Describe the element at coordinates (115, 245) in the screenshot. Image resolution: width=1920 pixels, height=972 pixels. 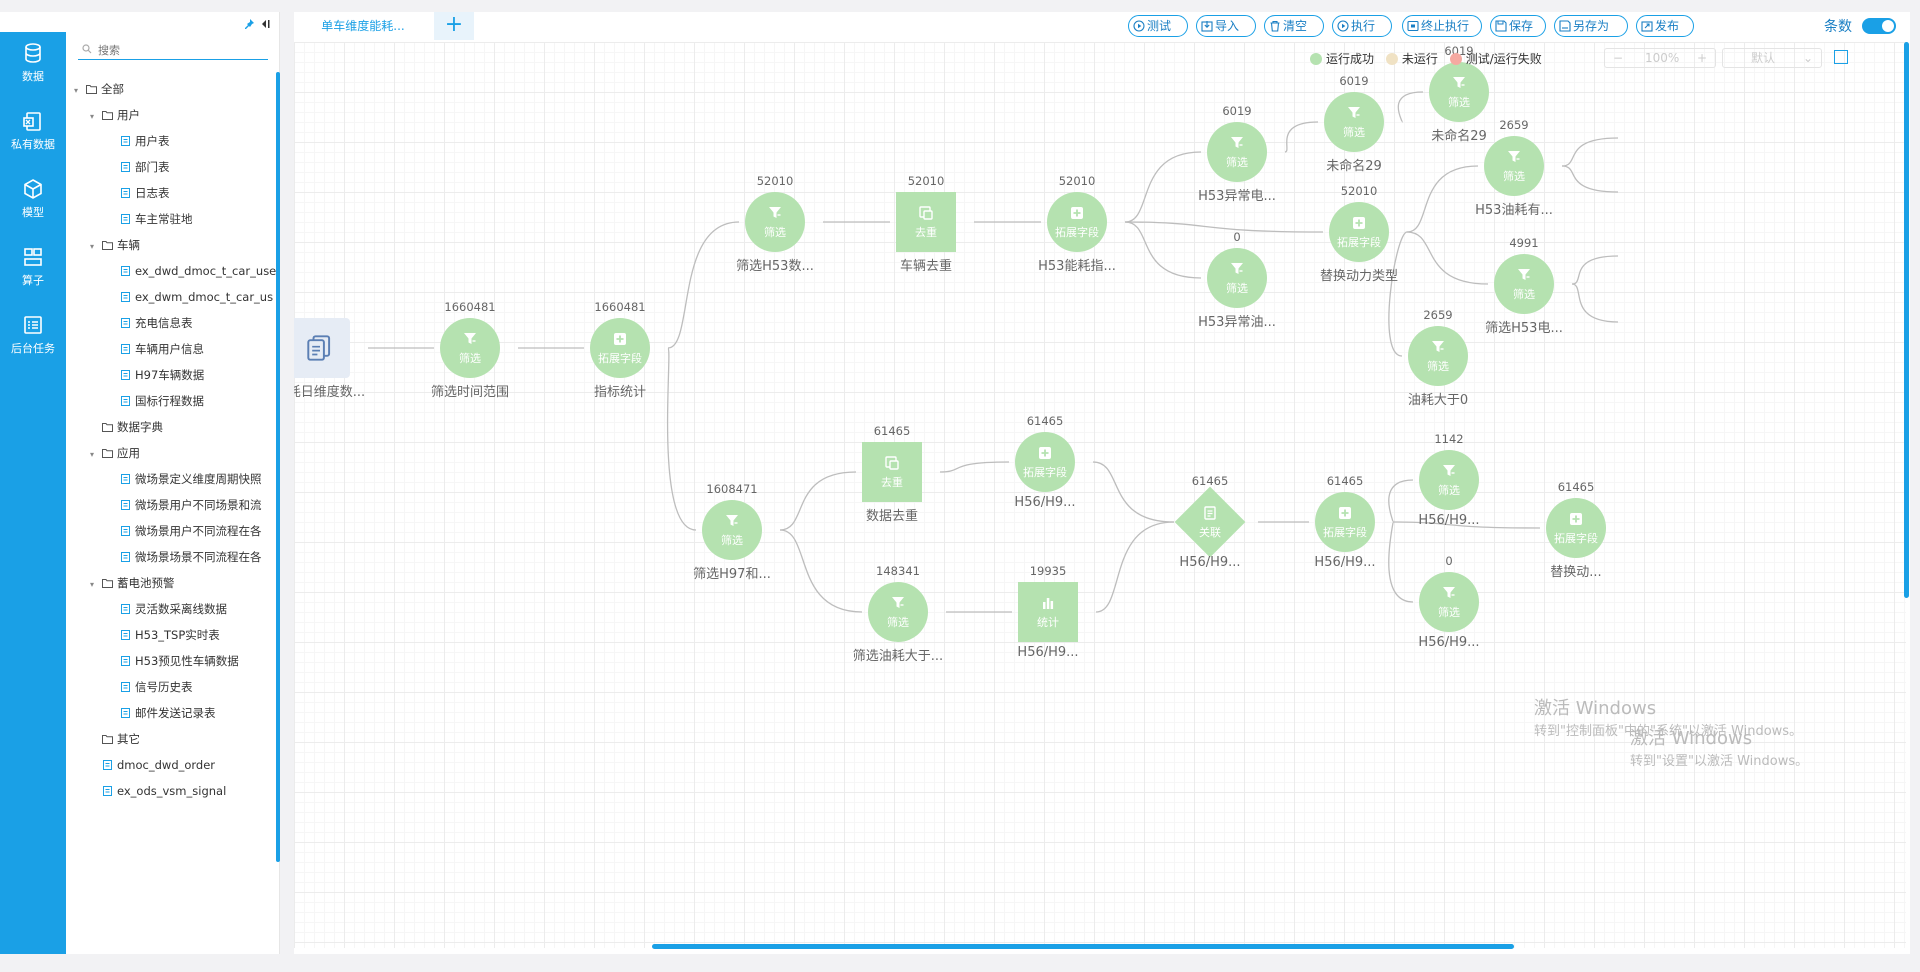
I see `tree-folder: ▾ 车辆` at that location.